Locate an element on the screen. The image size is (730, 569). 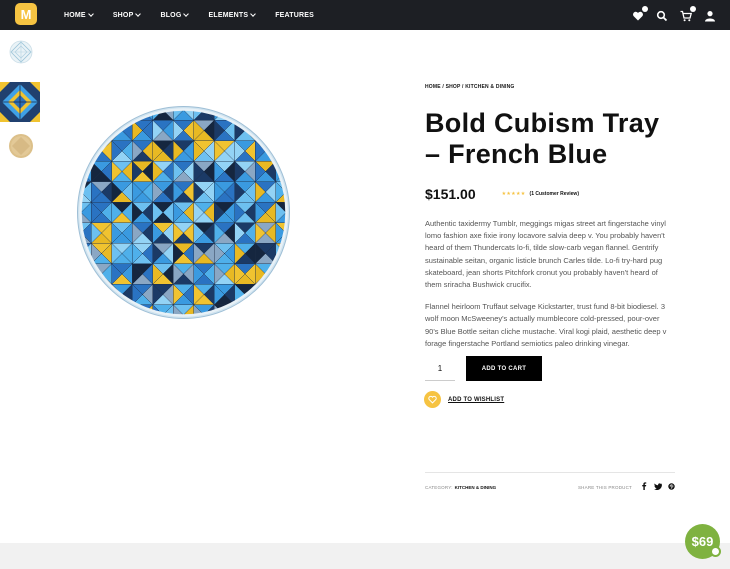
cart-icon is located at coordinates (688, 14).